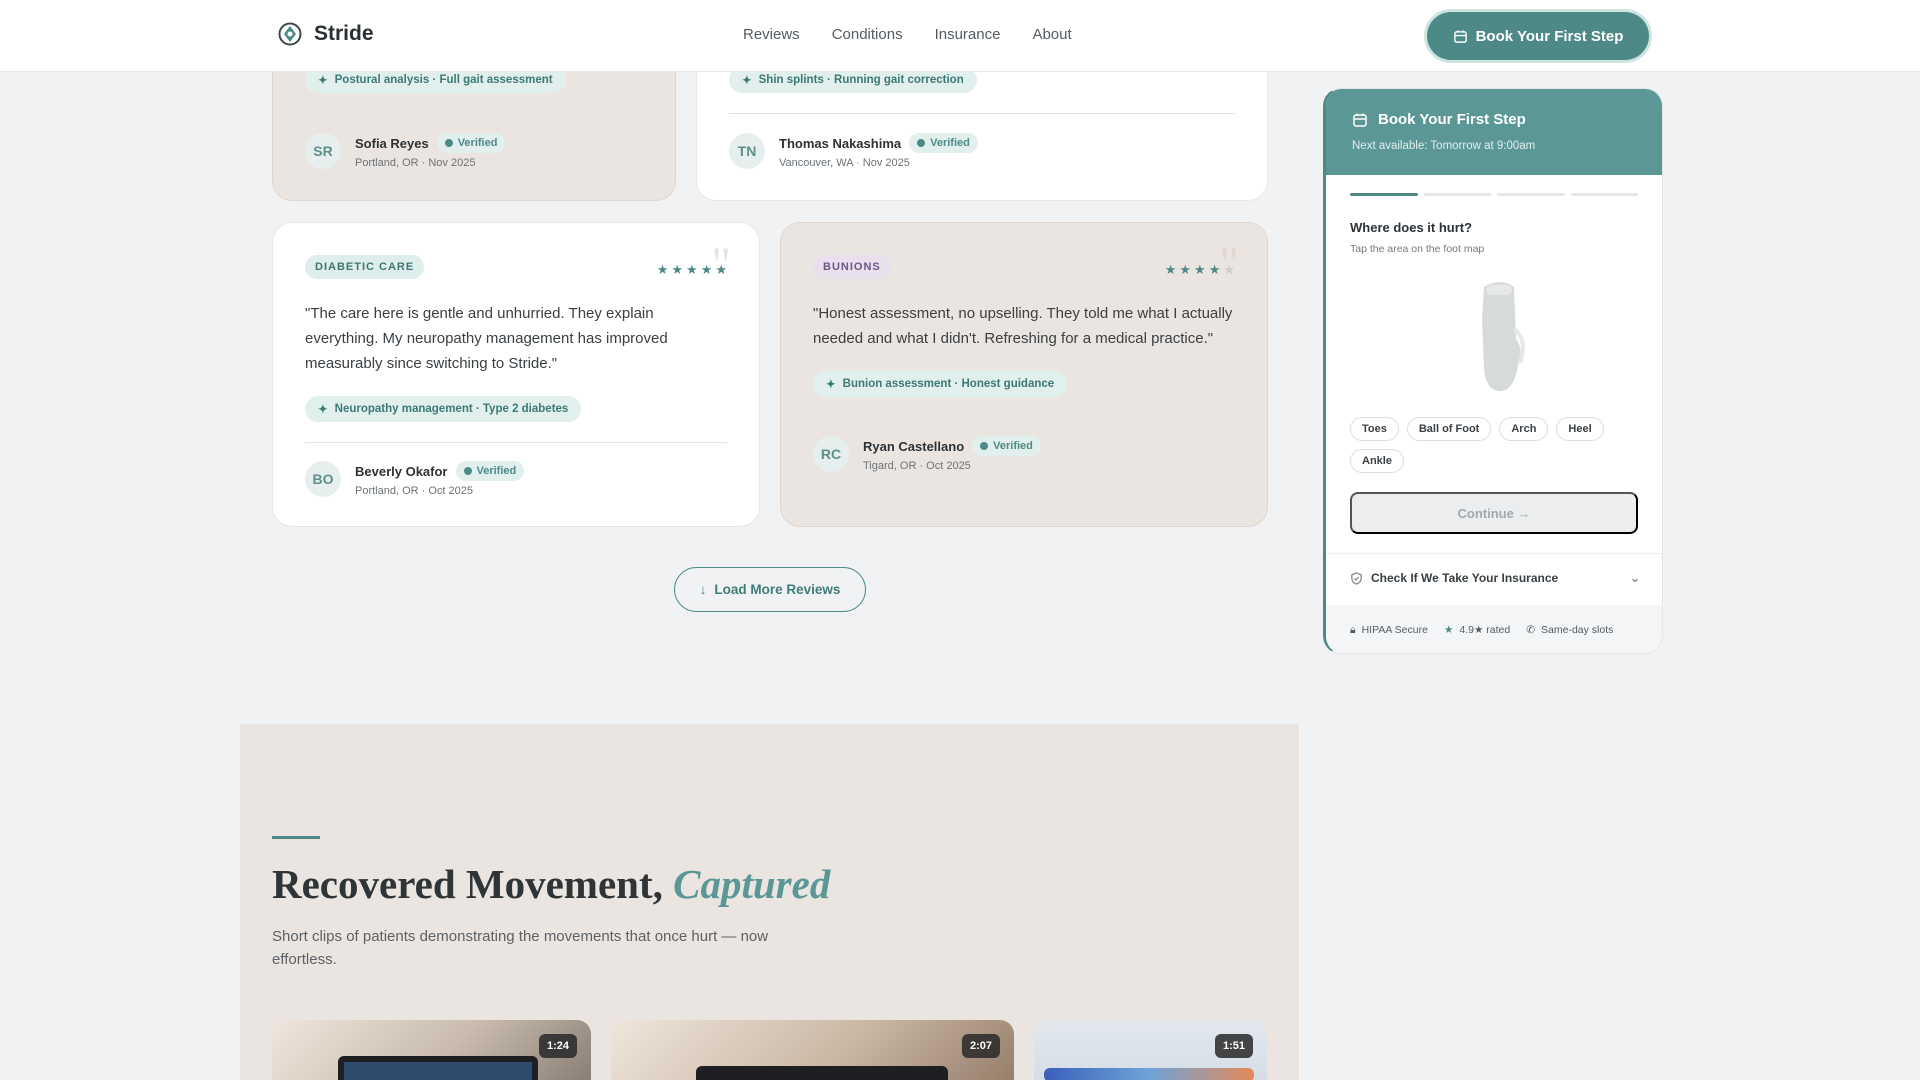 Image resolution: width=1920 pixels, height=1080 pixels. What do you see at coordinates (917, 466) in the screenshot?
I see `reviewer-location: Tigard, OR · Oct 2025` at bounding box center [917, 466].